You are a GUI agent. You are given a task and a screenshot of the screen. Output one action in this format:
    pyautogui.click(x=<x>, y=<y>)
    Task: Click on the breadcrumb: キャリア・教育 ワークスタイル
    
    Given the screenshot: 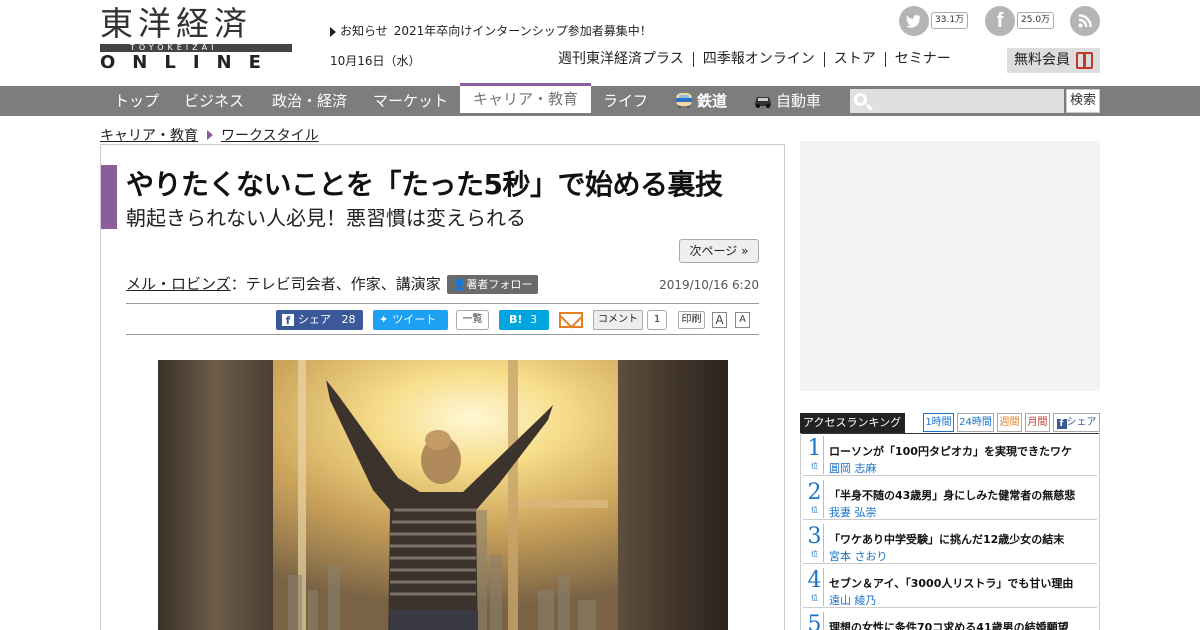 What is the action you would take?
    pyautogui.click(x=209, y=135)
    